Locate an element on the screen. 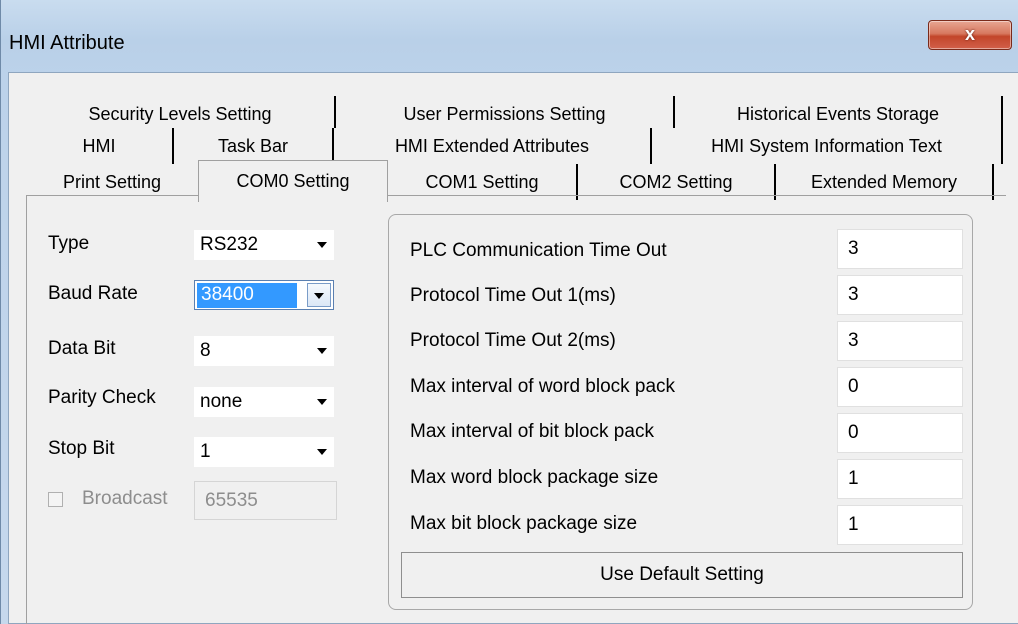  param-label: Protocol Time Out 1(ms) is located at coordinates (513, 295).